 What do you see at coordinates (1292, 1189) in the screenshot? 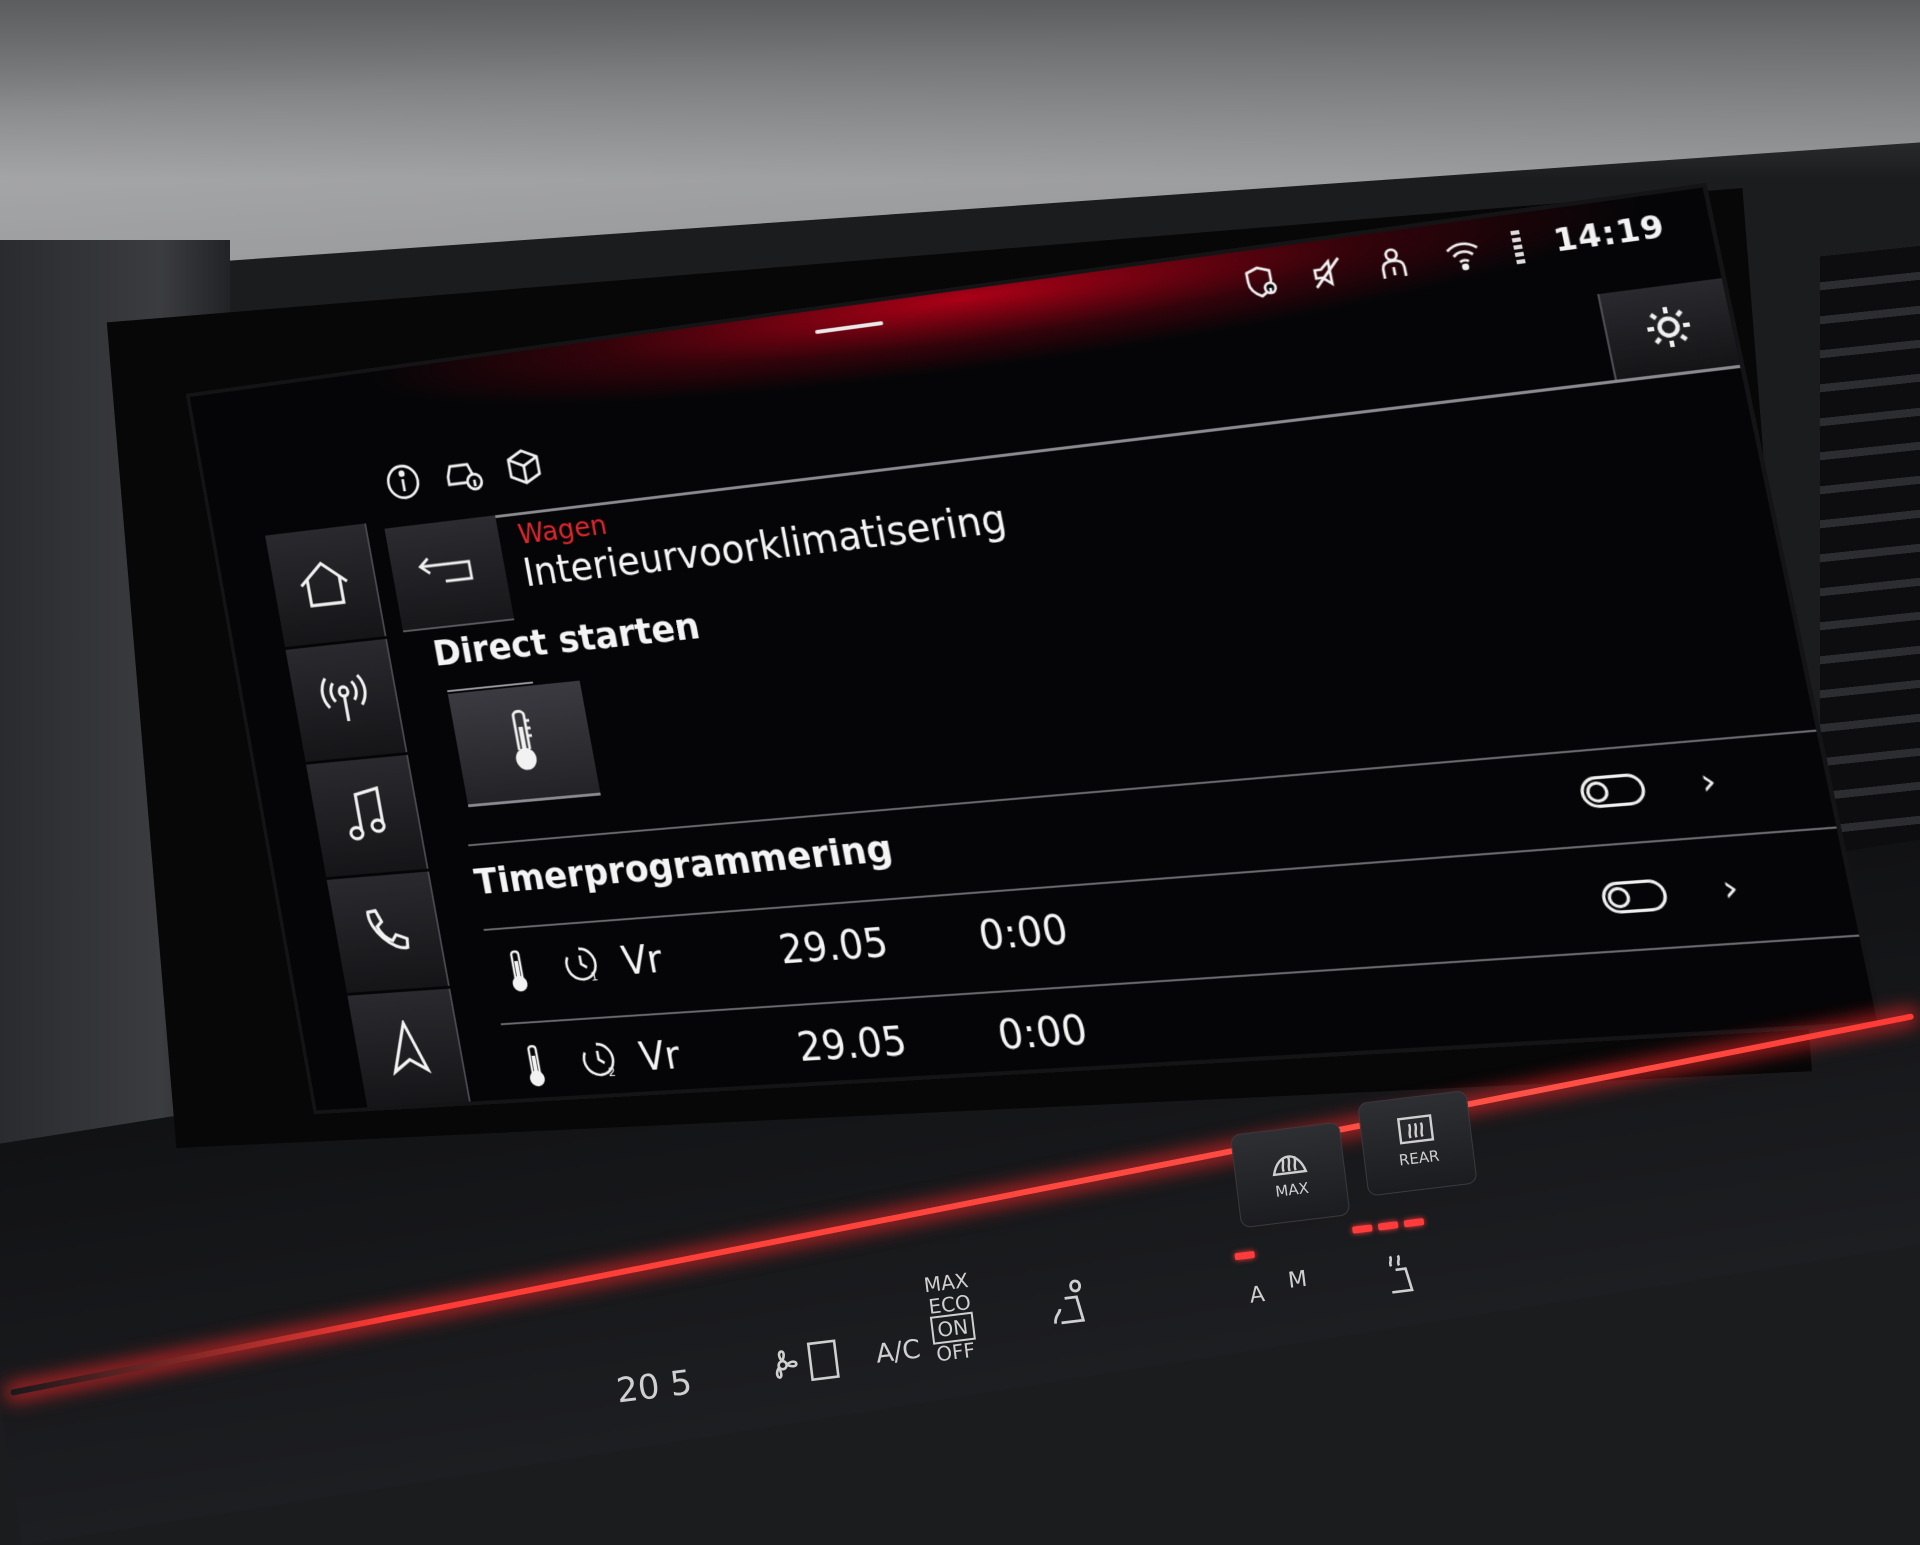
I see `max-defrost-label: MAX` at bounding box center [1292, 1189].